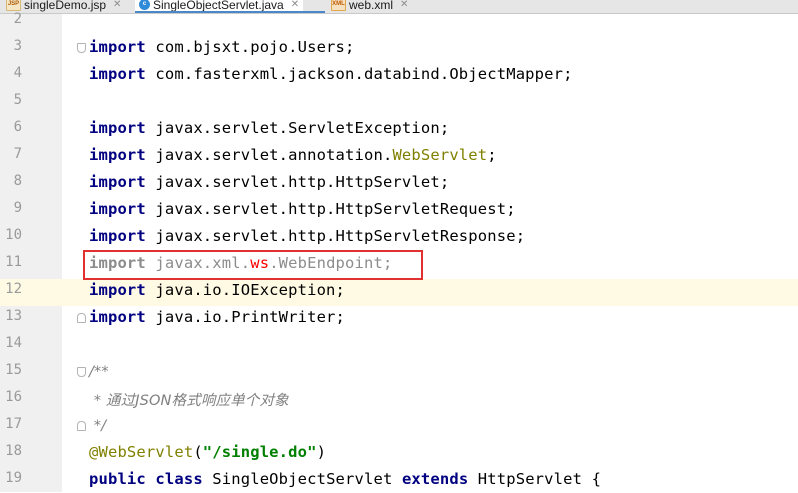  What do you see at coordinates (302, 479) in the screenshot?
I see `code-token: SingleObjectServlet` at bounding box center [302, 479].